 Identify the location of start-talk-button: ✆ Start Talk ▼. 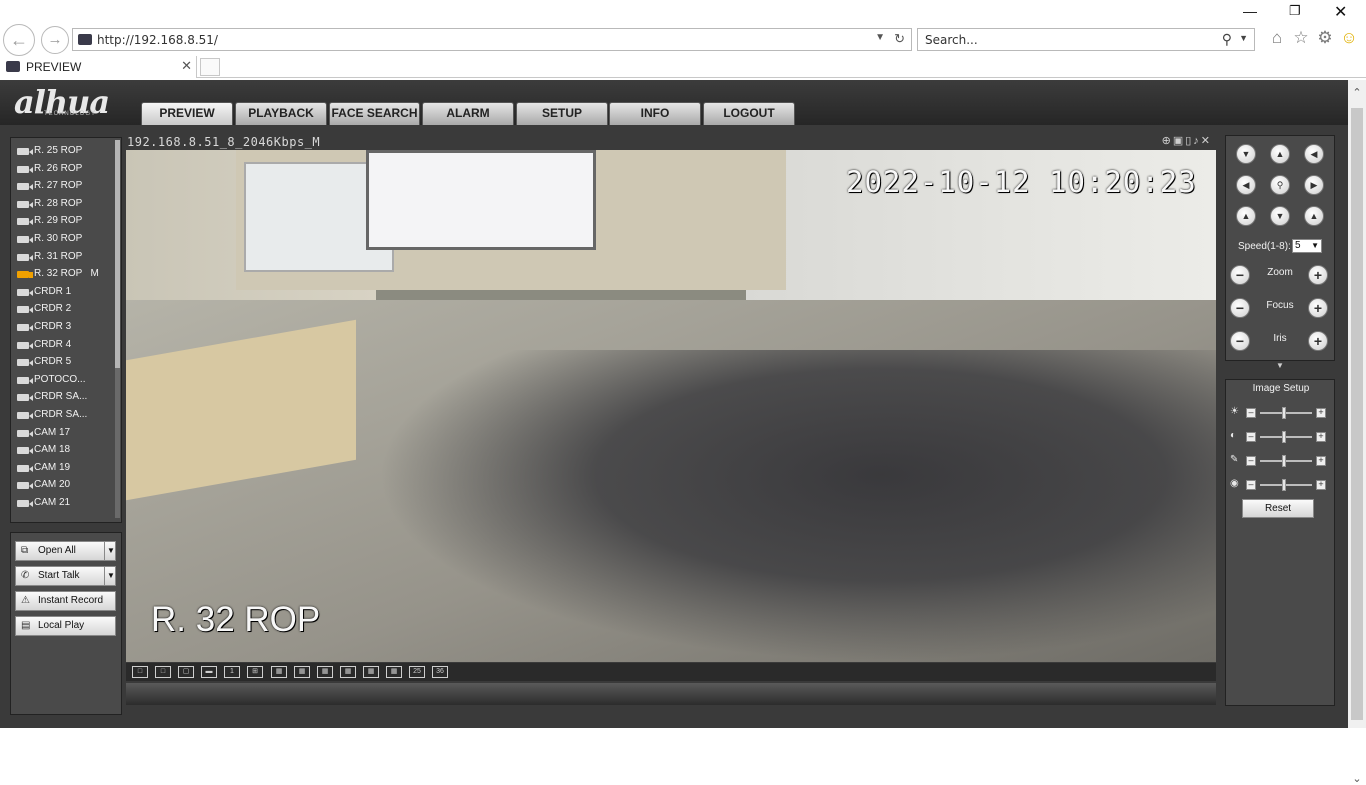
(65, 576).